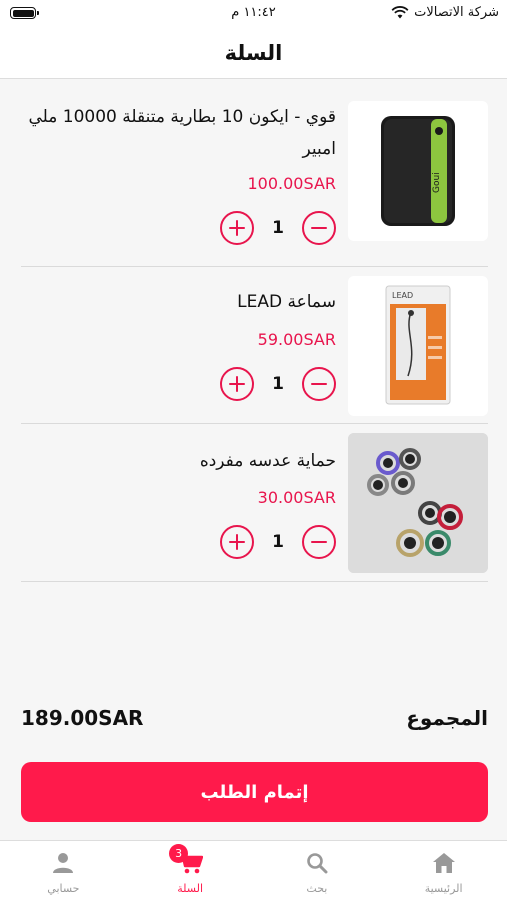 This screenshot has width=507, height=900. What do you see at coordinates (317, 888) in the screenshot?
I see `tab-label: بحث` at bounding box center [317, 888].